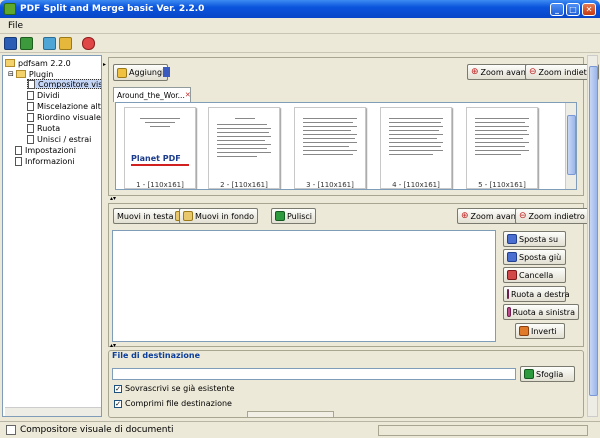  I want to click on browse-label: Sfoglia, so click(550, 374).